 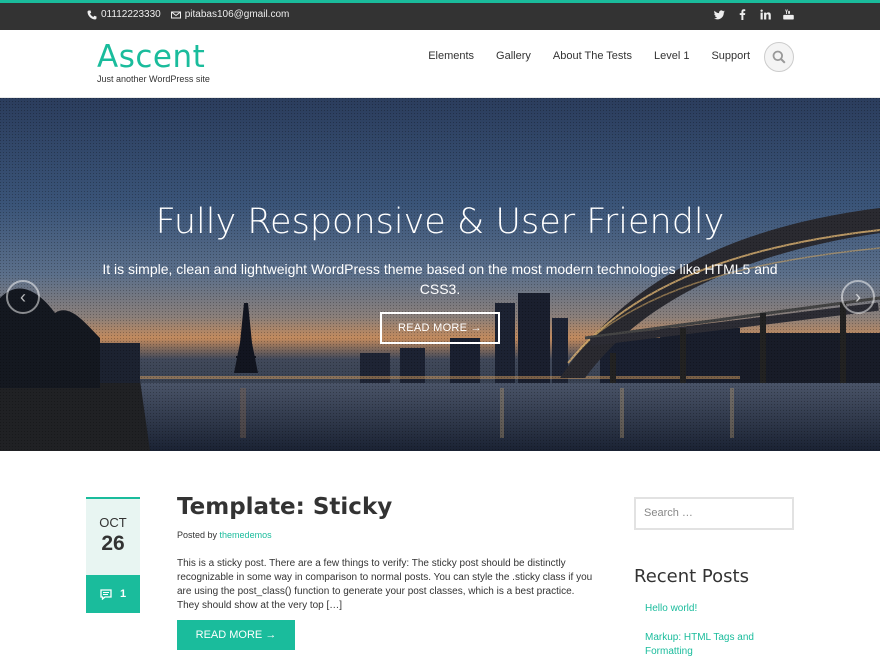 I want to click on slider-next-button: ›, so click(x=858, y=297).